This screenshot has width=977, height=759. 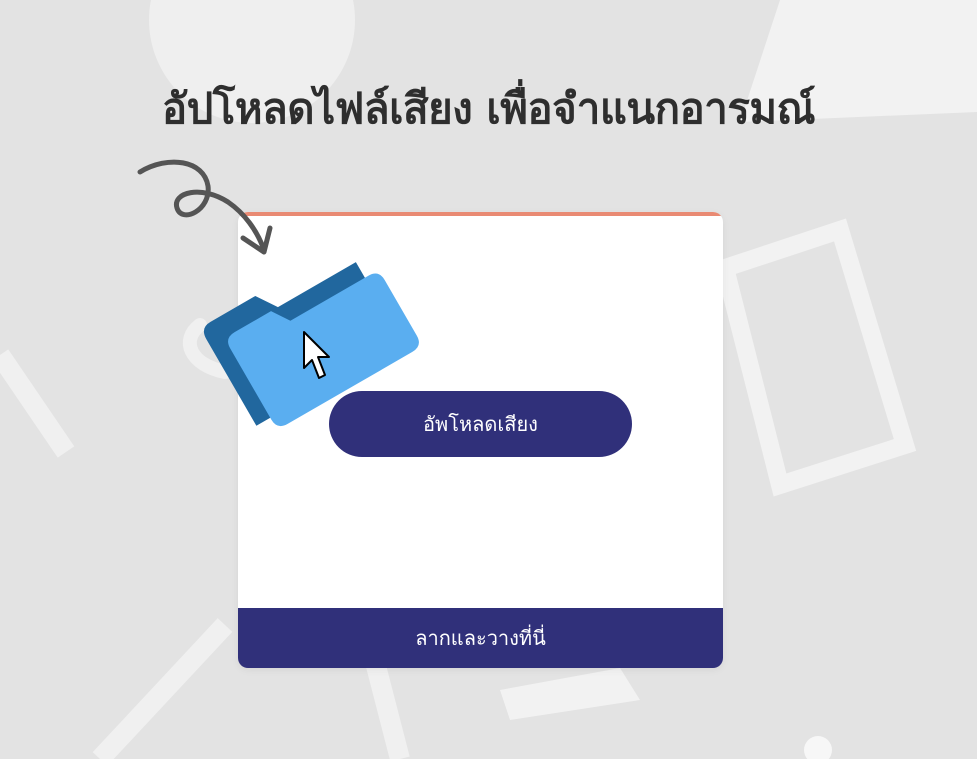 What do you see at coordinates (311, 344) in the screenshot?
I see `folder-icon` at bounding box center [311, 344].